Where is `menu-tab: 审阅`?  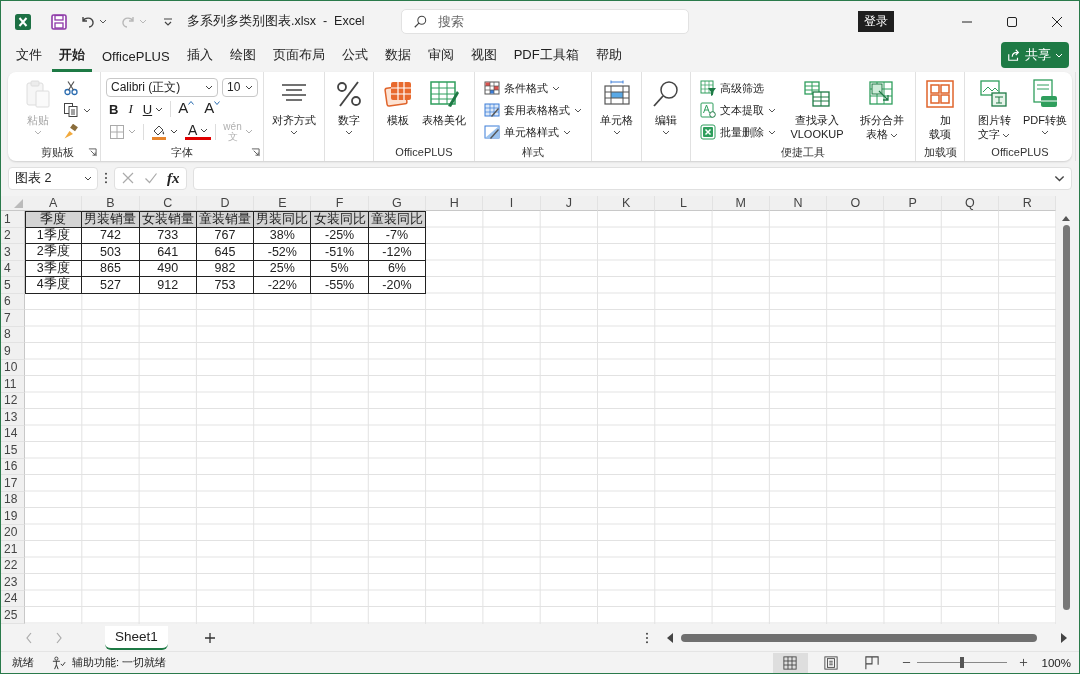 menu-tab: 审阅 is located at coordinates (440, 59).